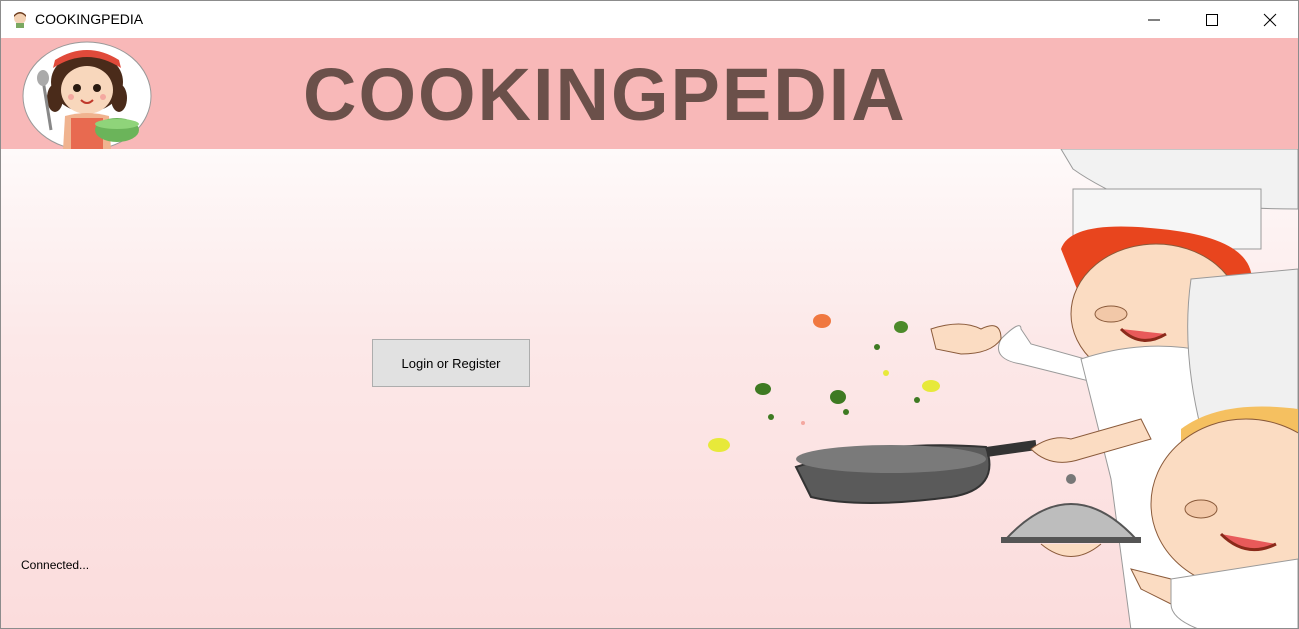  I want to click on chef-girl-logo, so click(87, 95).